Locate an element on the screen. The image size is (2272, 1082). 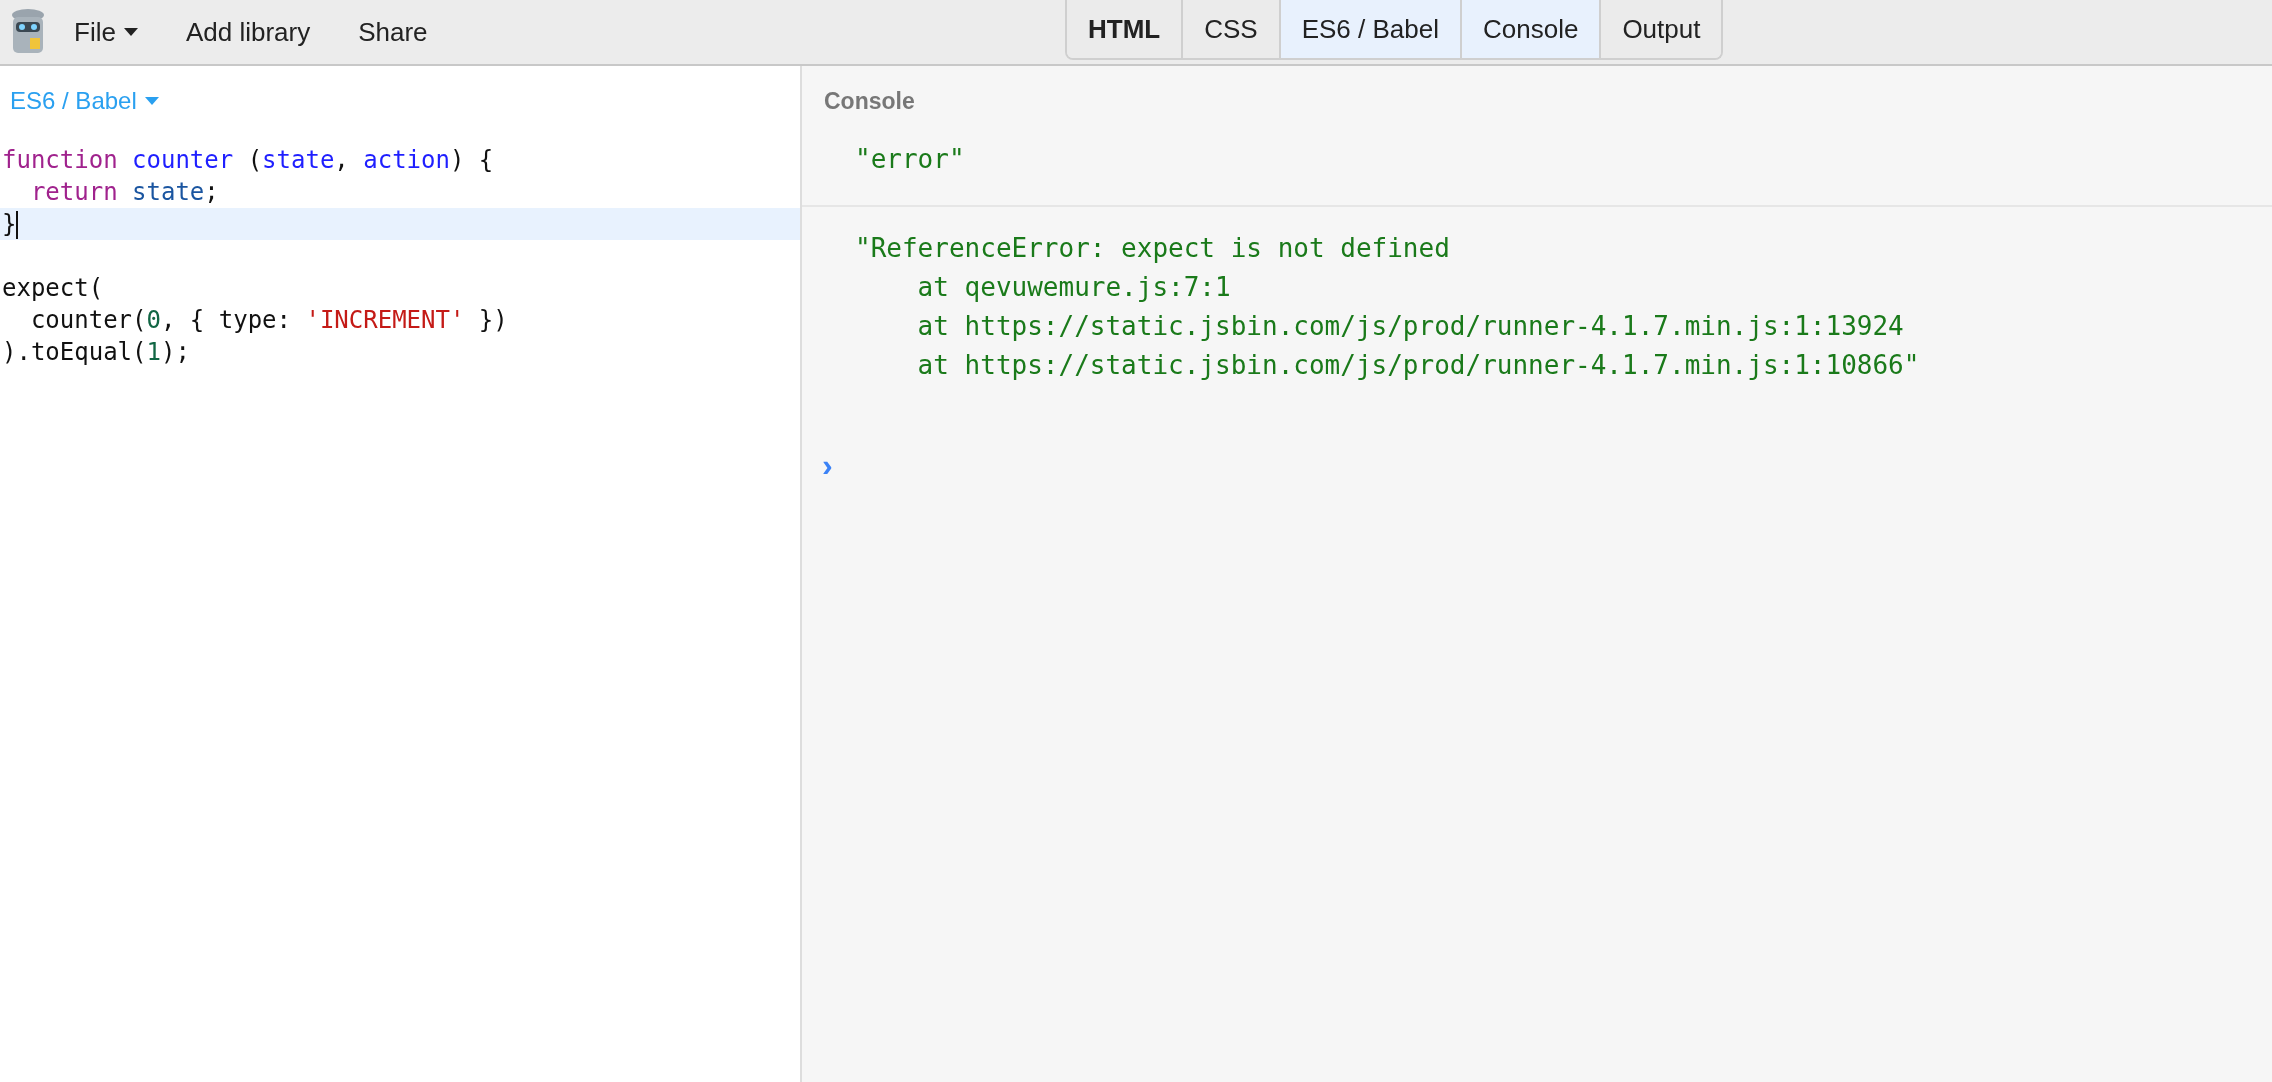
caret-icon is located at coordinates (151, 101).